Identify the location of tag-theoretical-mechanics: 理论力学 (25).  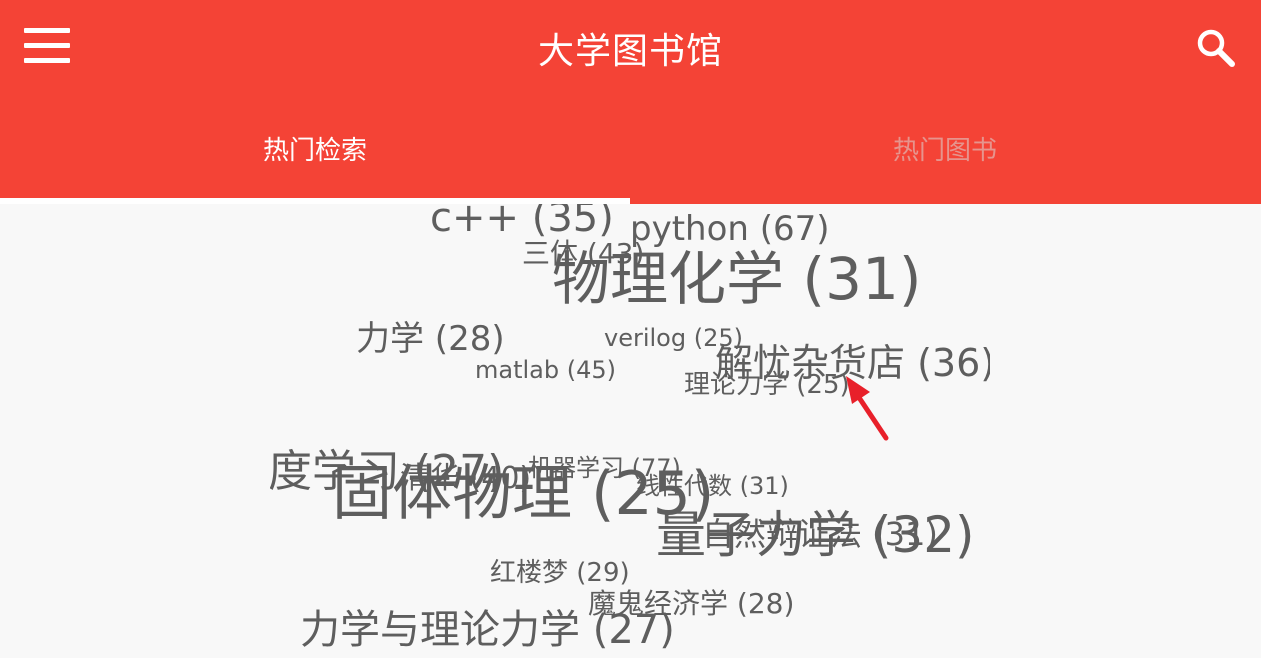
(767, 385).